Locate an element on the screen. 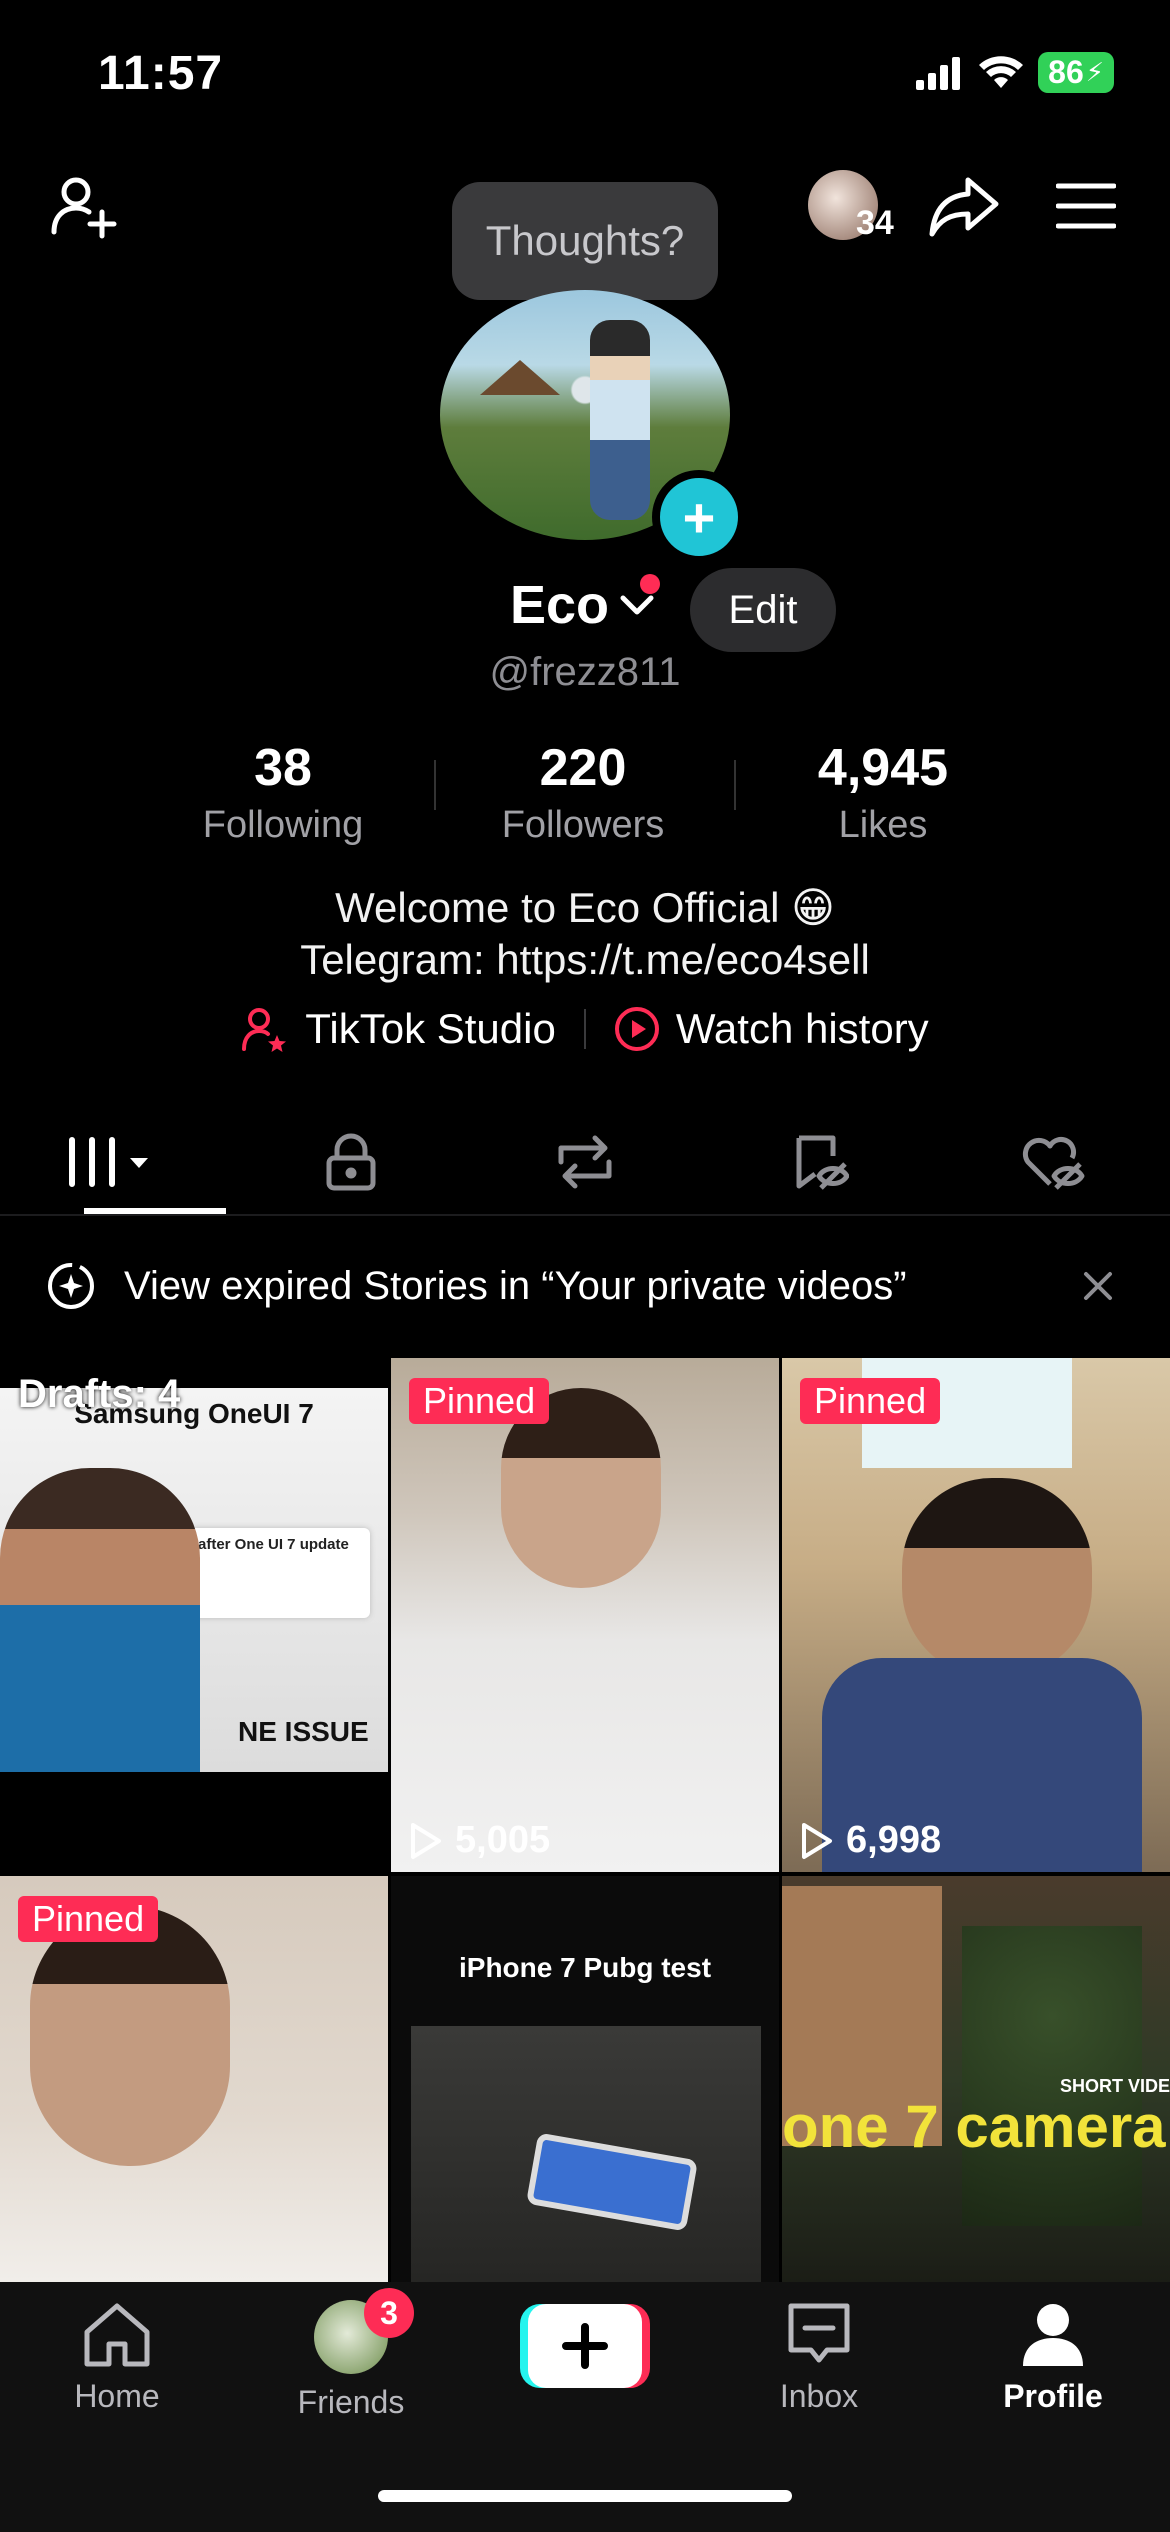 The width and height of the screenshot is (1170, 2532). nav-home-label: Home is located at coordinates (117, 2396).